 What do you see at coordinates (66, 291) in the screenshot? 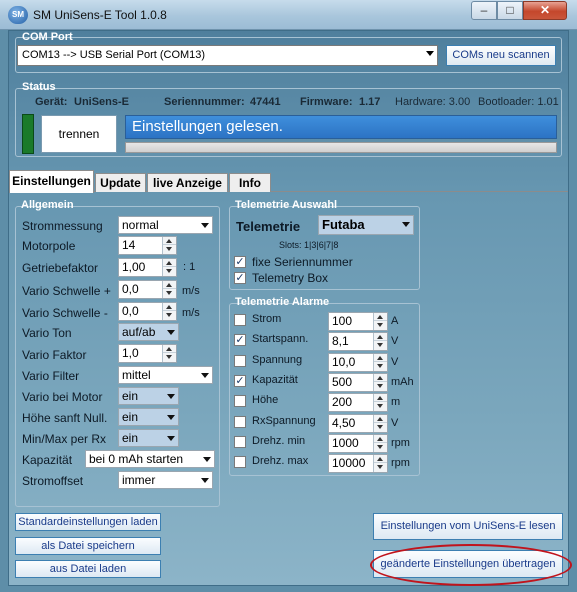
I see `vario-schwelle-plus-label: Vario Schwelle +` at bounding box center [66, 291].